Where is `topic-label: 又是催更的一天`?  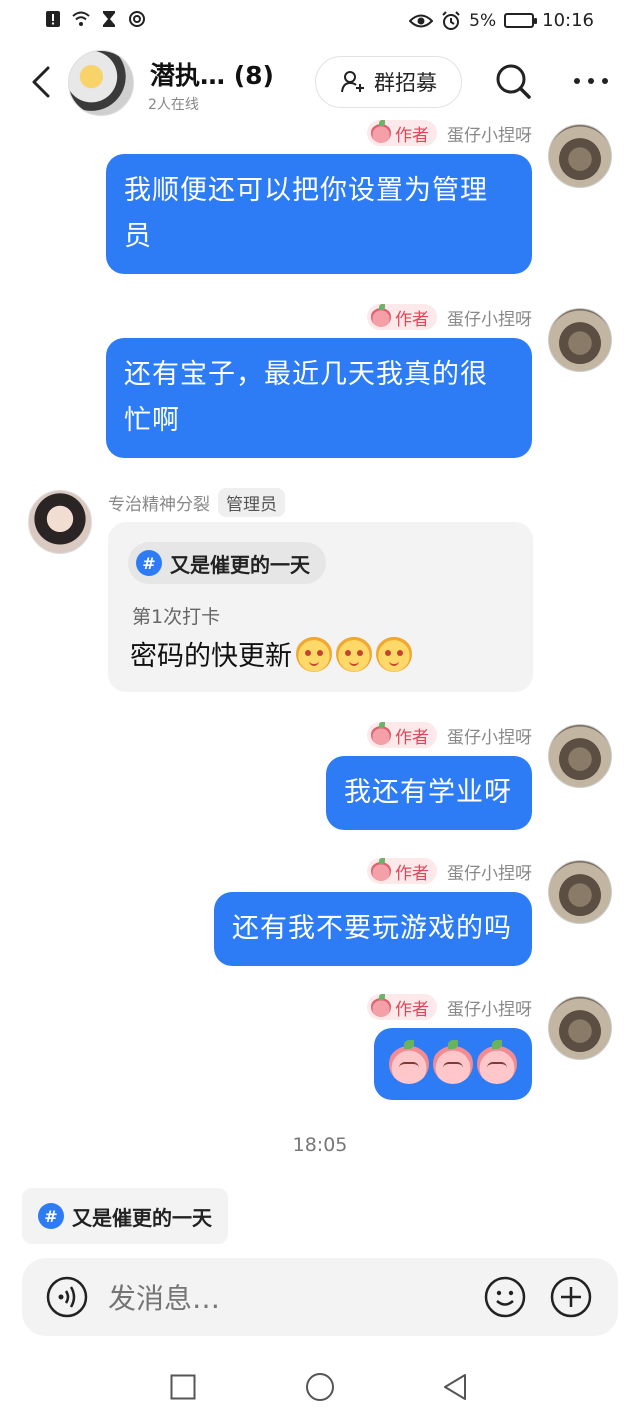 topic-label: 又是催更的一天 is located at coordinates (240, 564).